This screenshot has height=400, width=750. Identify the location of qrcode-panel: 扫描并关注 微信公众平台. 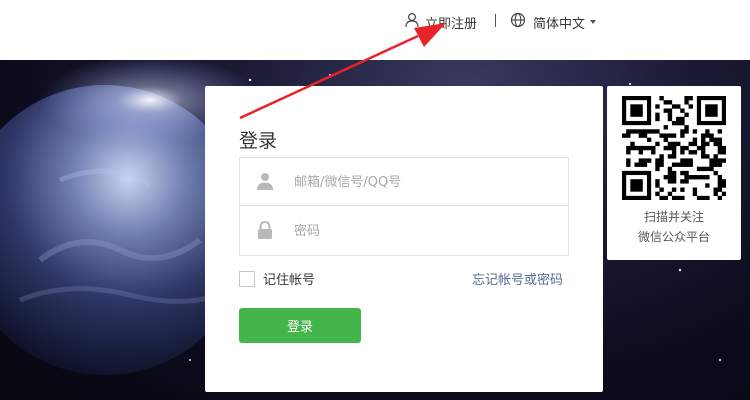
(674, 173).